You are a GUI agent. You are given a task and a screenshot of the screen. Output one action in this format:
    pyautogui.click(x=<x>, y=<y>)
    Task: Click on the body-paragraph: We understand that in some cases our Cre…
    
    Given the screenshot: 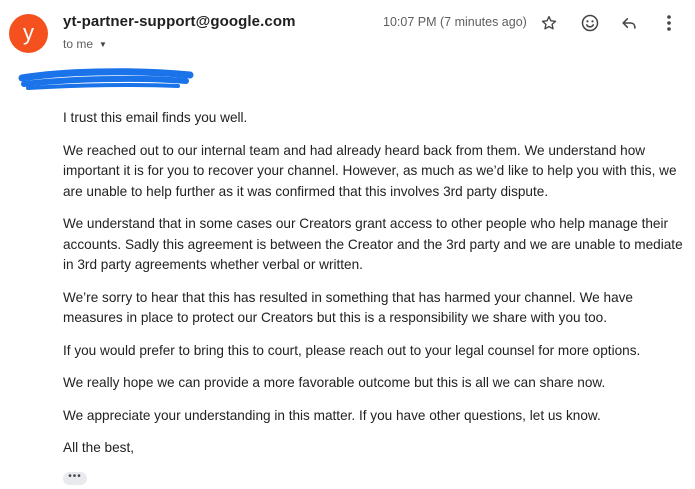 What is the action you would take?
    pyautogui.click(x=373, y=244)
    